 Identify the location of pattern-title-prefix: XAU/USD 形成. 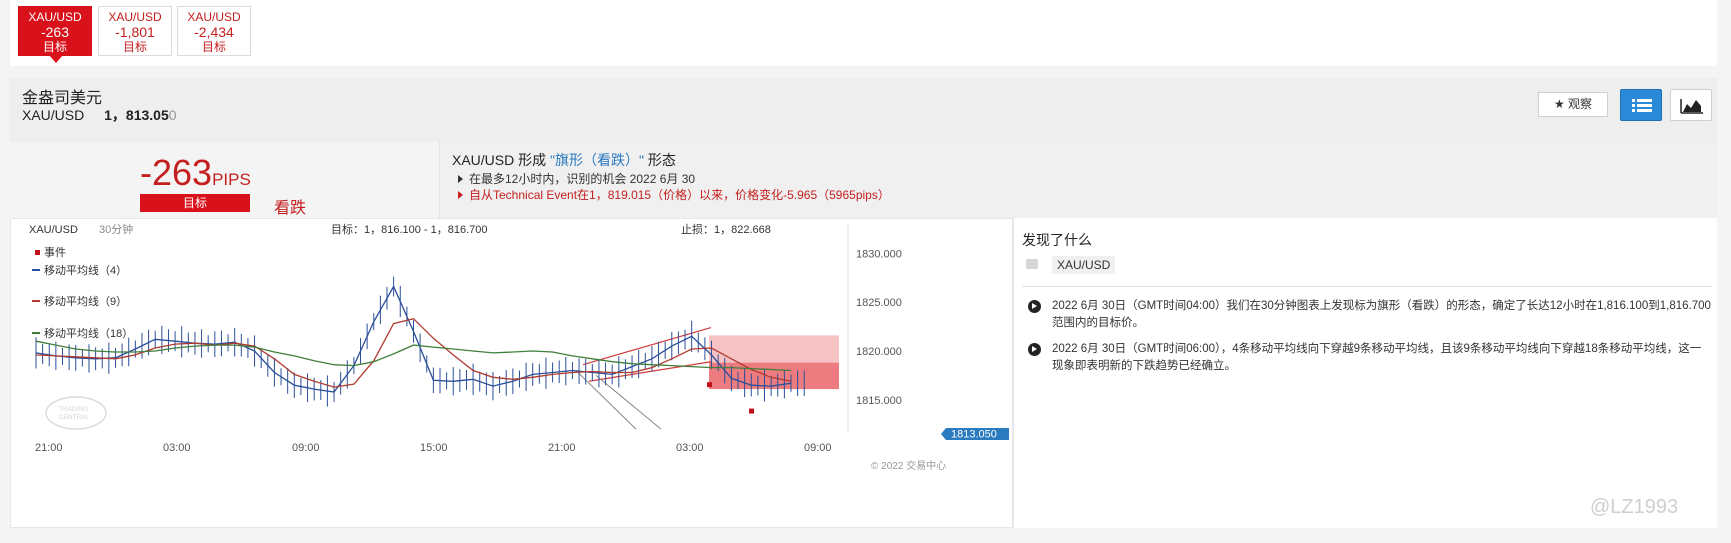
(501, 160).